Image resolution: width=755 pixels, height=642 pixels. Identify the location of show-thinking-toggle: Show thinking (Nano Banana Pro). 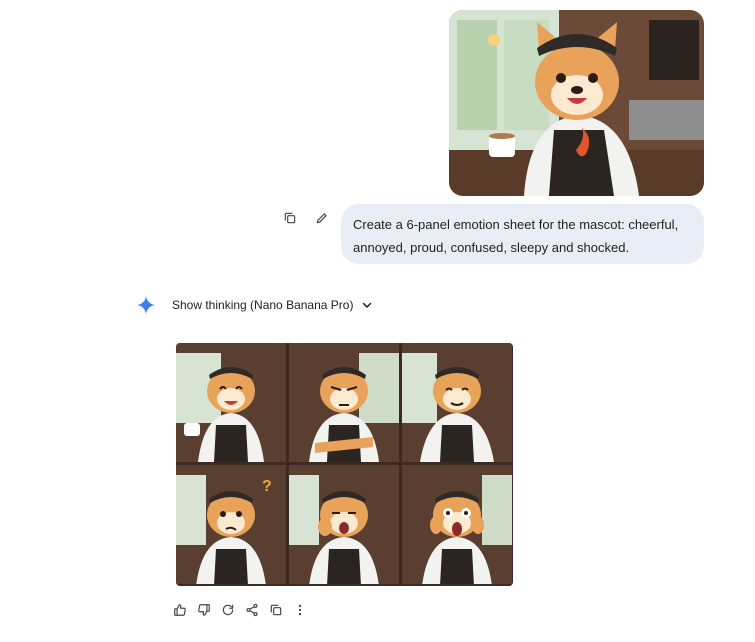
(272, 305).